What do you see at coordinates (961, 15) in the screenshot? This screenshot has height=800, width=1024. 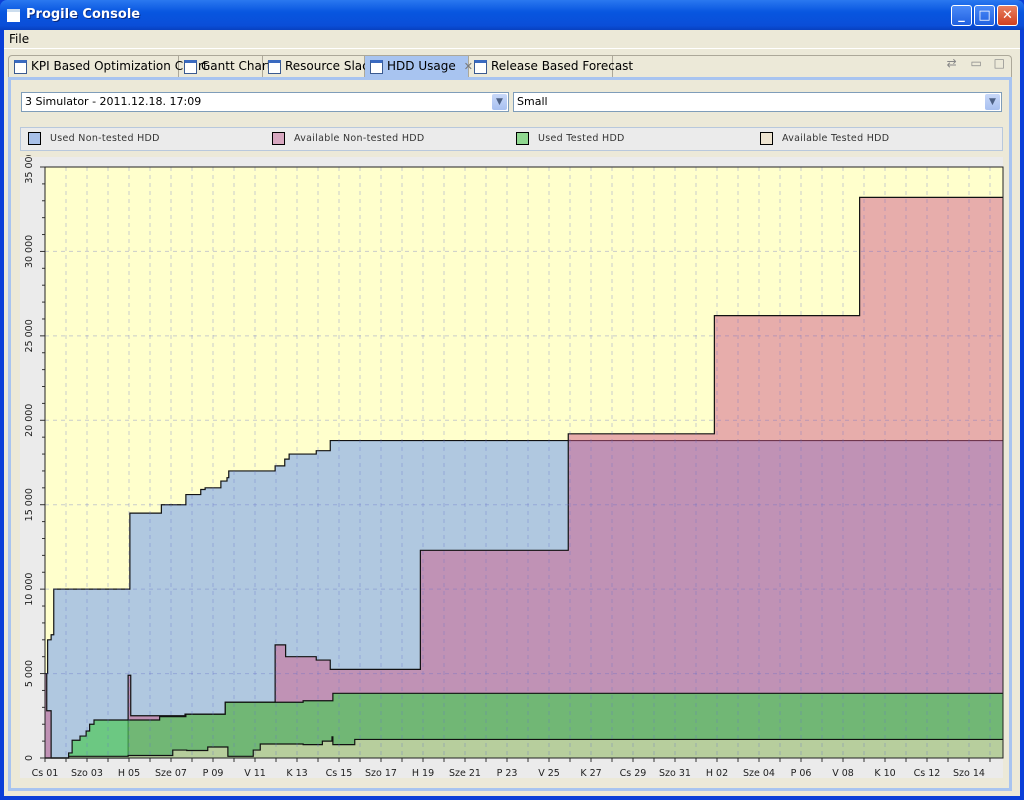 I see `minimize-button: _` at bounding box center [961, 15].